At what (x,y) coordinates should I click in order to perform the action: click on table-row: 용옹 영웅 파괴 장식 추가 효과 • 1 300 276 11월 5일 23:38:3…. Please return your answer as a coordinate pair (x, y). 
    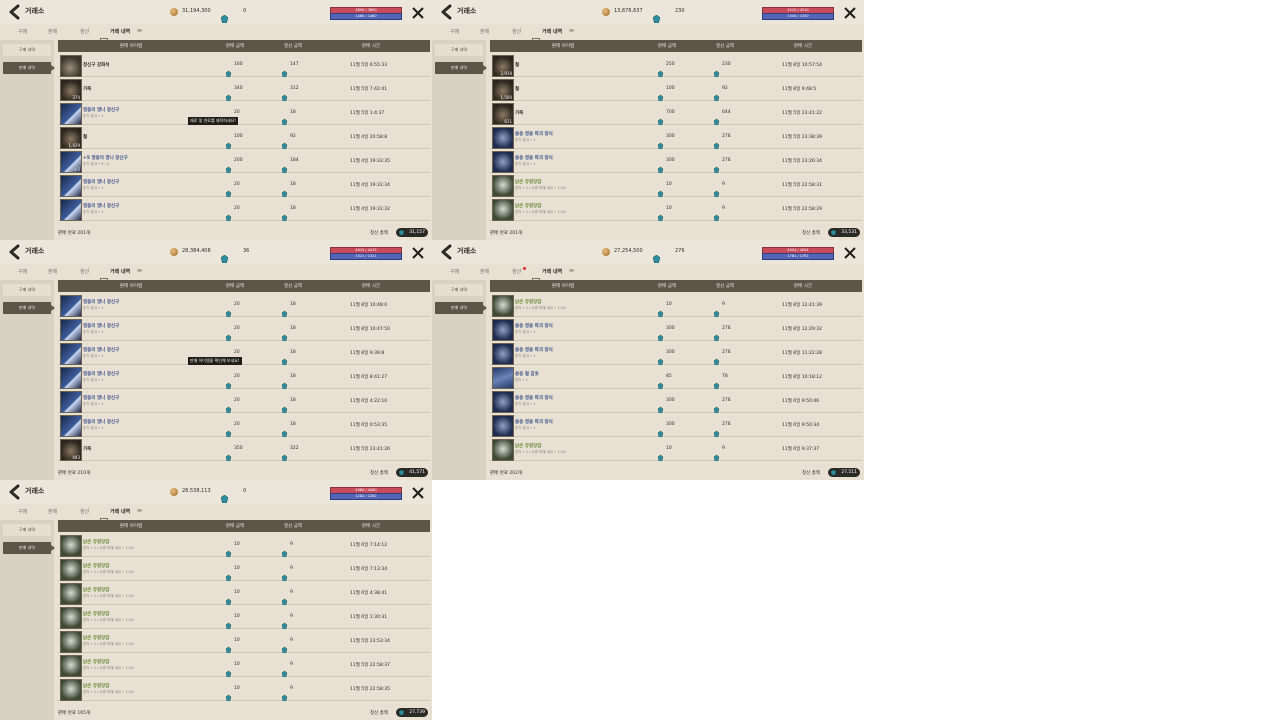
    Looking at the image, I should click on (676, 137).